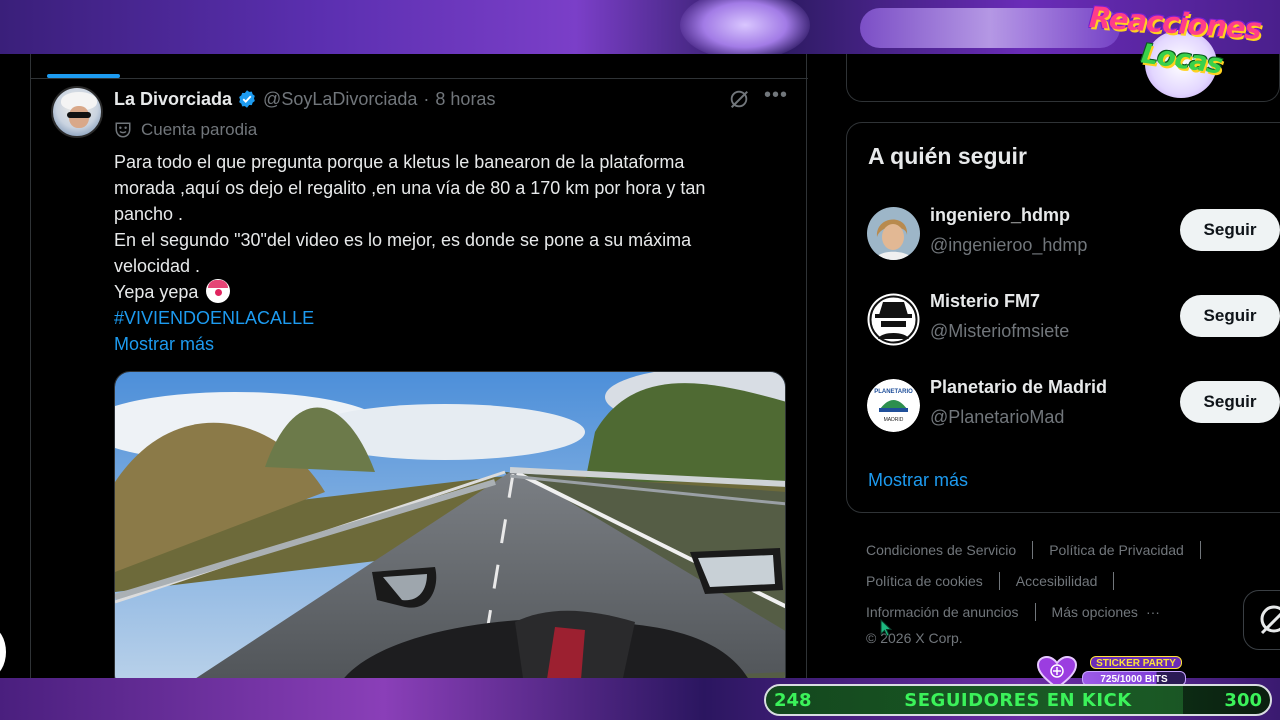 The image size is (1280, 720). What do you see at coordinates (214, 318) in the screenshot?
I see `hashtag-link: #VIVIENDOENLACALLE` at bounding box center [214, 318].